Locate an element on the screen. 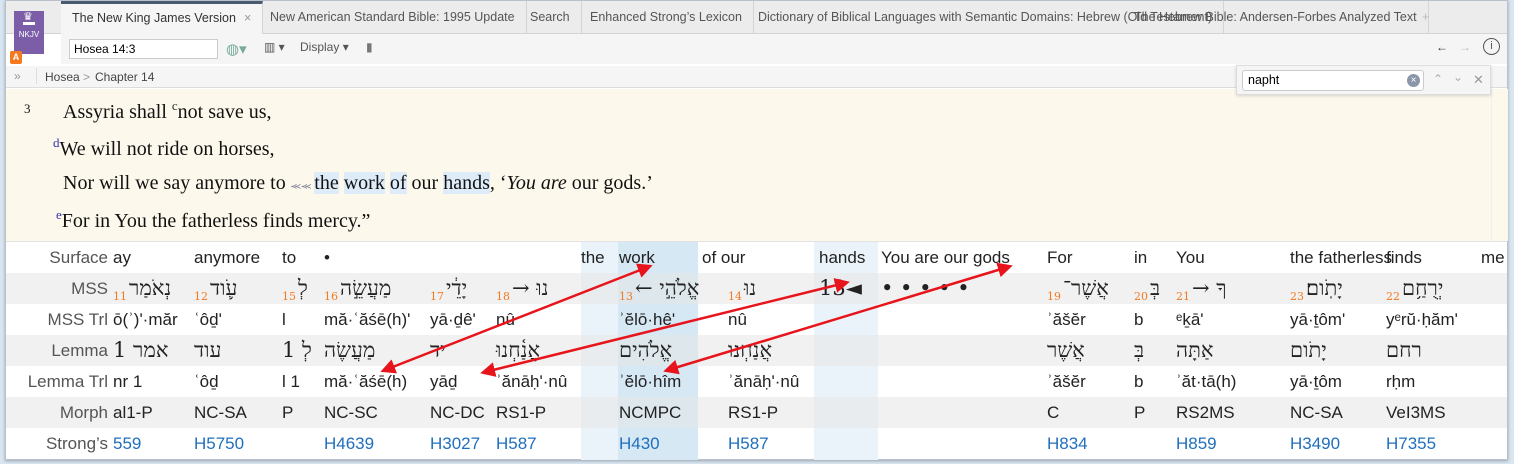  logo-abbr: NKJV is located at coordinates (29, 34).